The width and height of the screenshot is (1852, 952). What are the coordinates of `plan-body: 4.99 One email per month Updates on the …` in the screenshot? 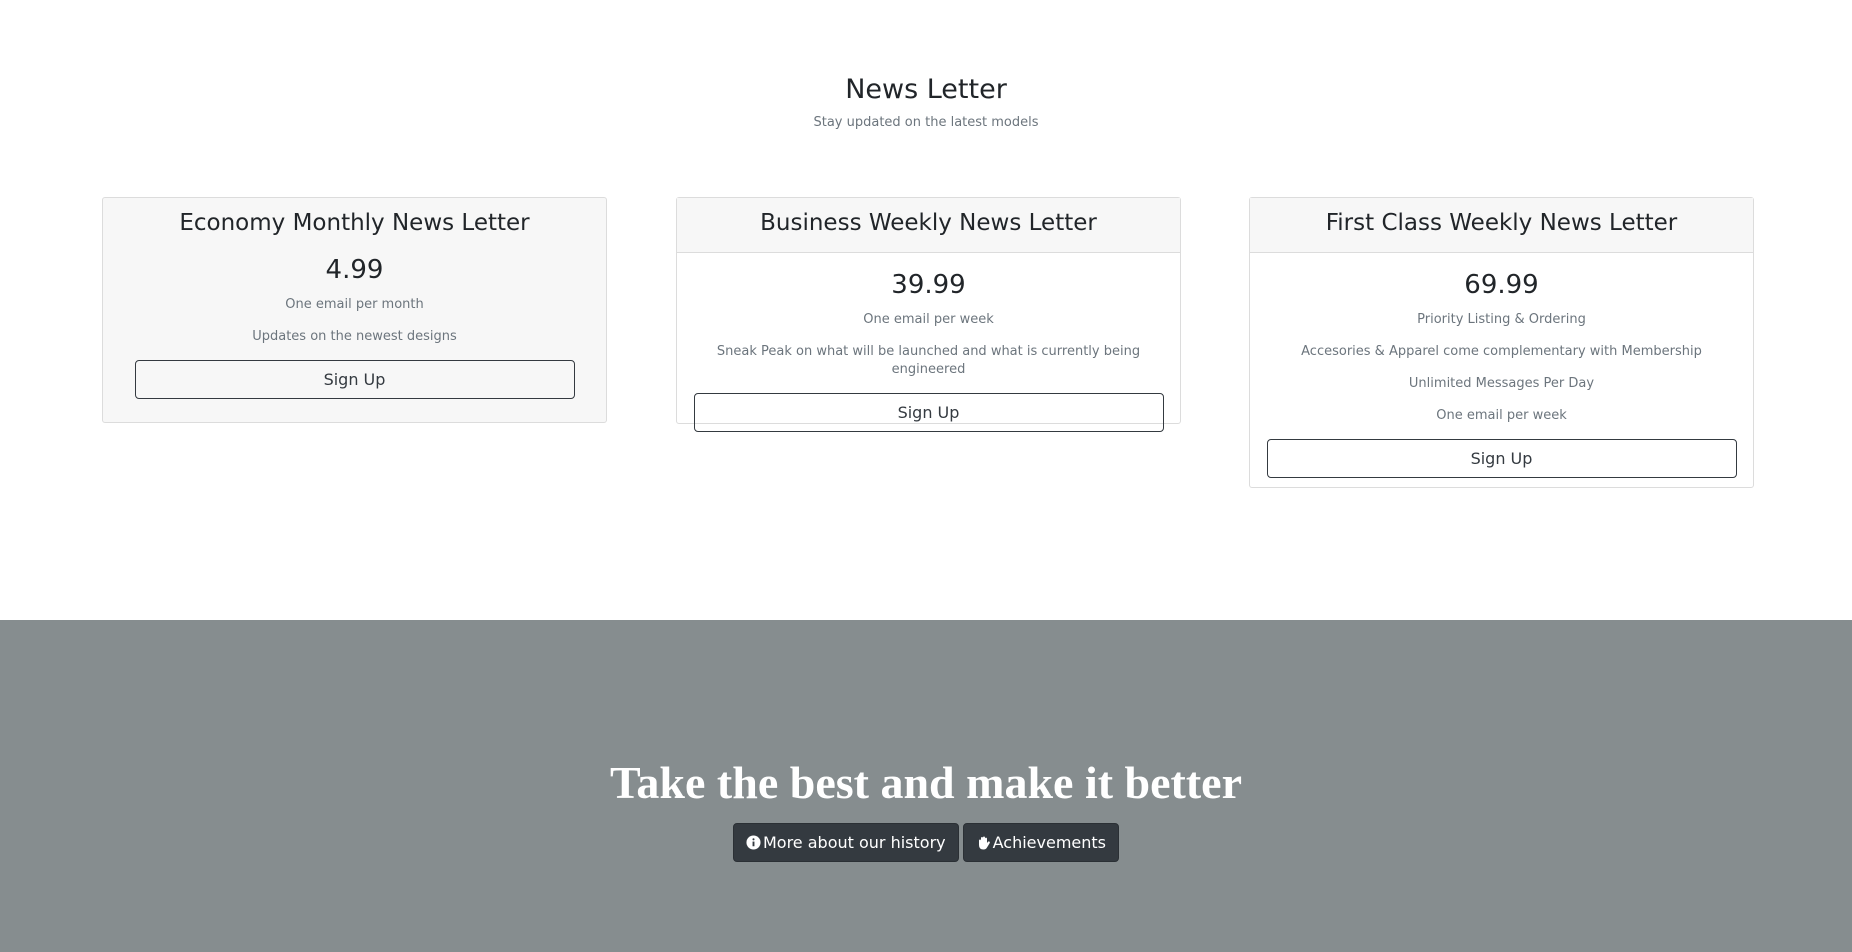 It's located at (354, 318).